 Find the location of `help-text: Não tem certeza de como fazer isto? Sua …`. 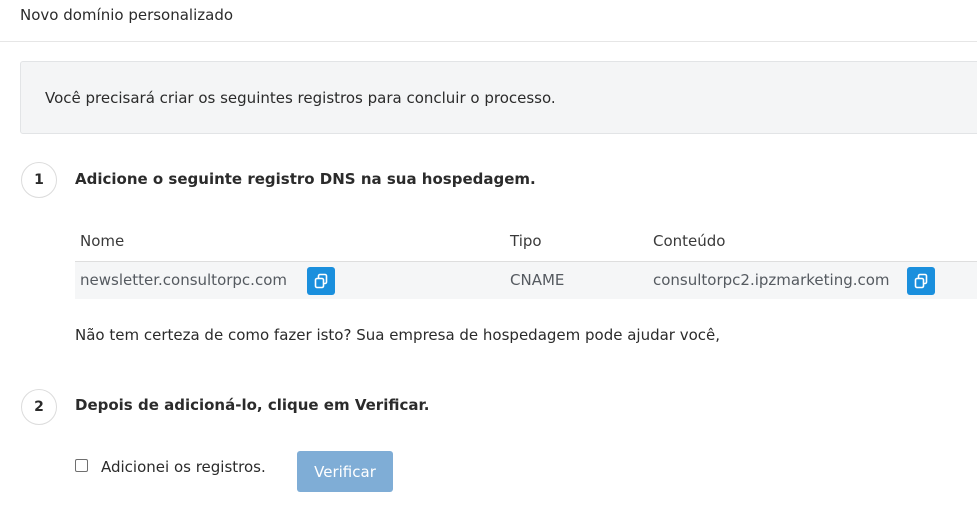

help-text: Não tem certeza de como fazer isto? Sua … is located at coordinates (398, 335).